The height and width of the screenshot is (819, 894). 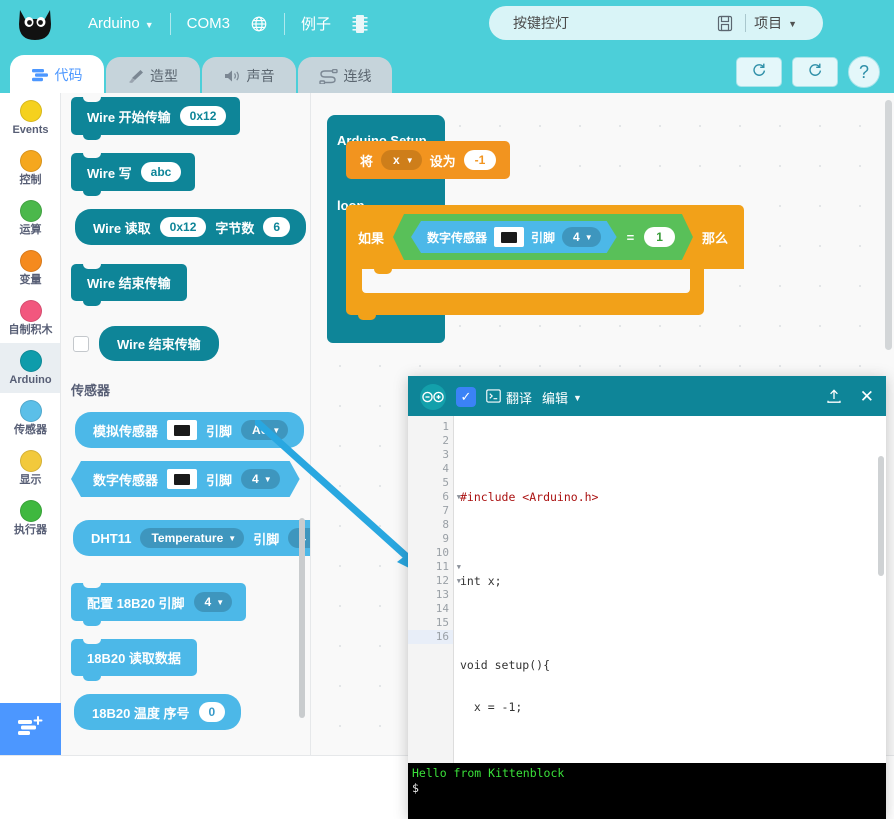 What do you see at coordinates (259, 24) in the screenshot?
I see `globe-icon` at bounding box center [259, 24].